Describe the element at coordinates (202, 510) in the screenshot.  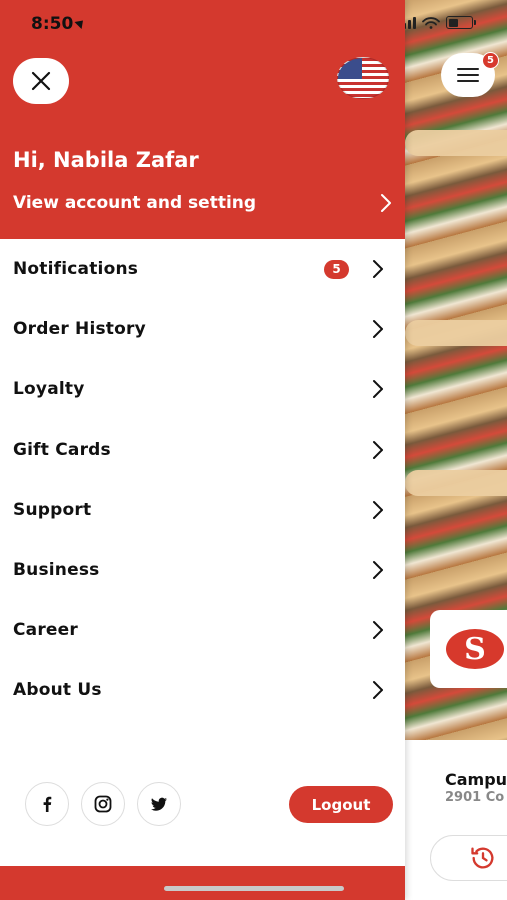
I see `menu-item-support: Support` at that location.